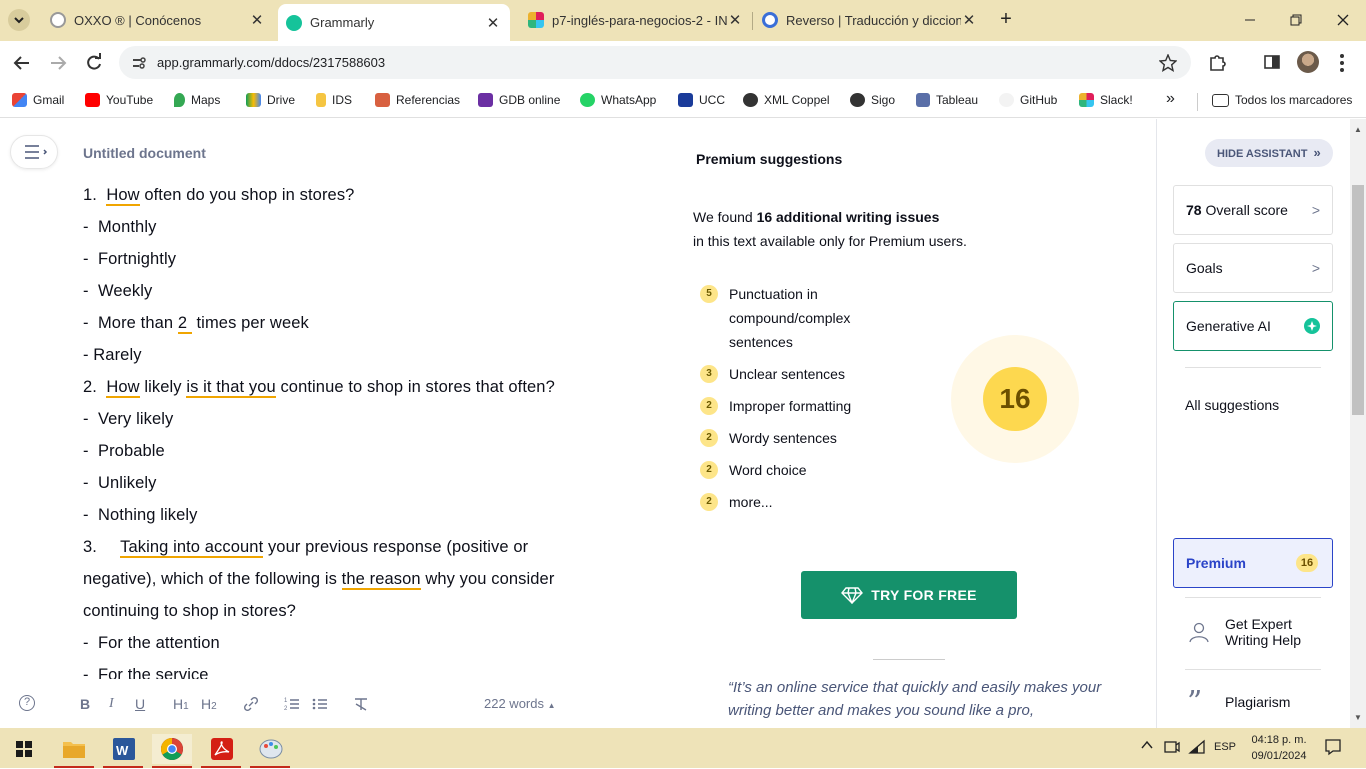  I want to click on minimize-button, so click(1250, 20).